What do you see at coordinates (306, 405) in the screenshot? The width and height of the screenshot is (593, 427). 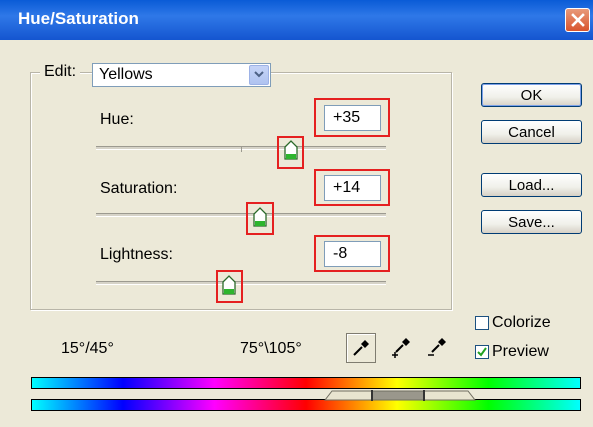 I see `output-spectrum-bar` at bounding box center [306, 405].